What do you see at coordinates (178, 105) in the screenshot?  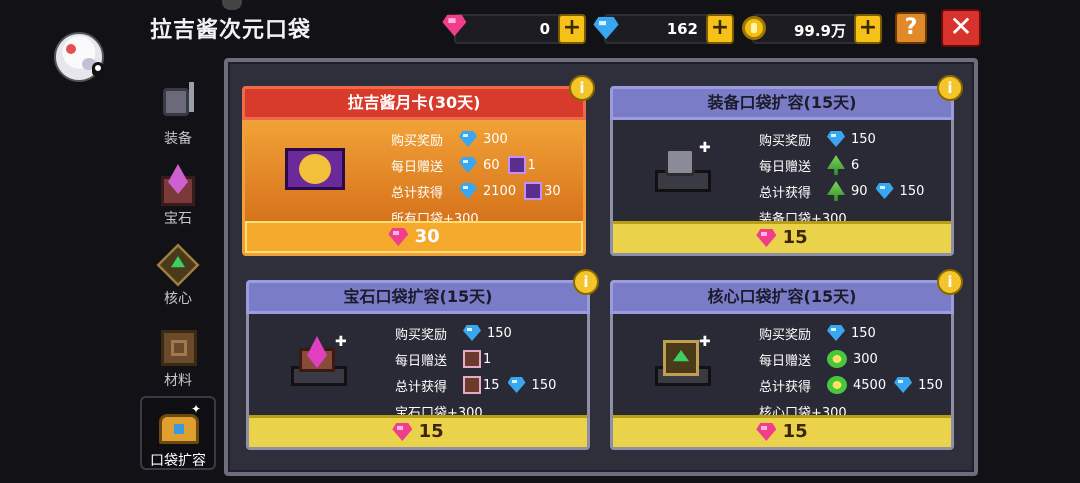 I see `armor-icon` at bounding box center [178, 105].